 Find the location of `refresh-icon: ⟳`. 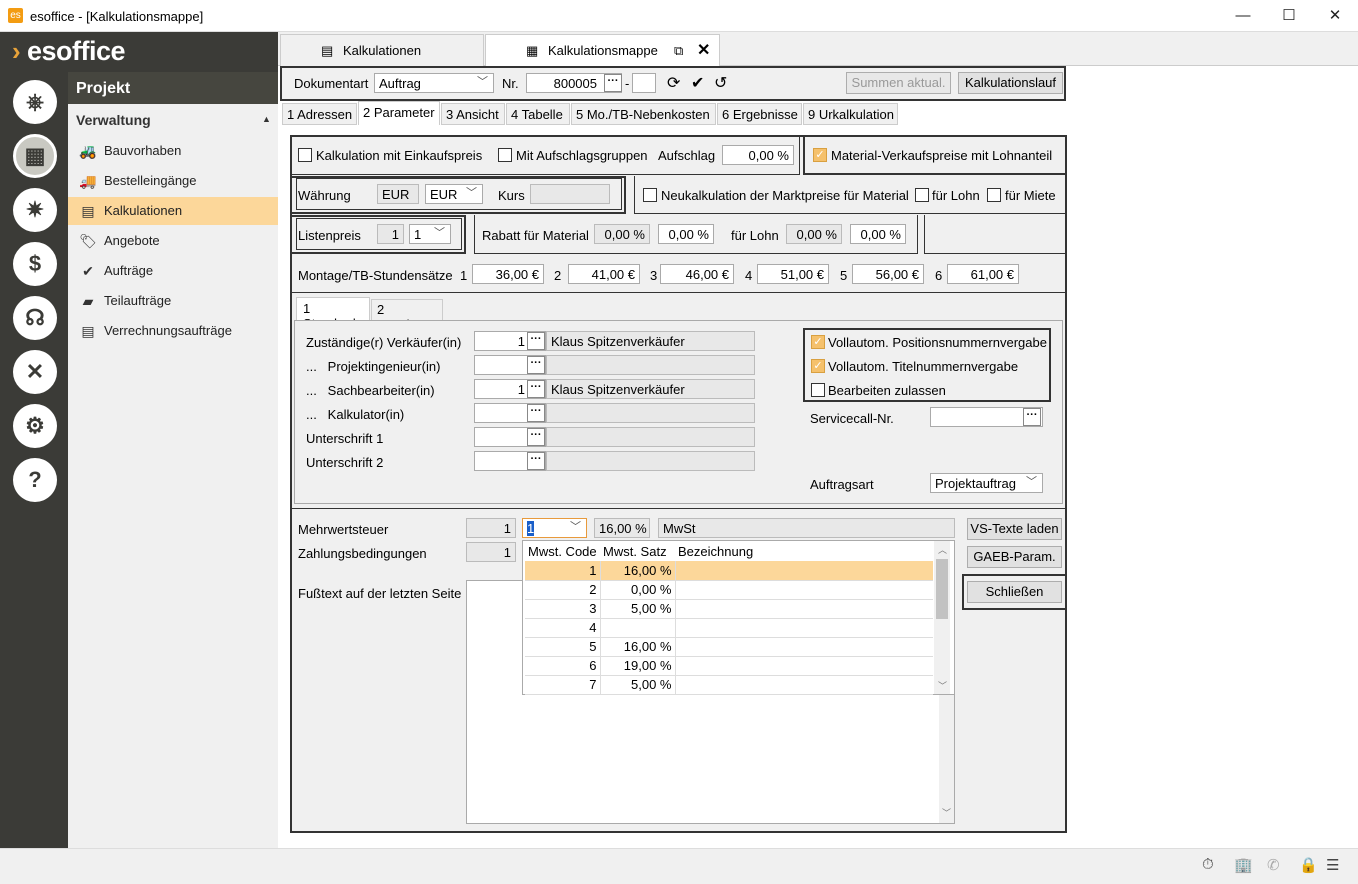

refresh-icon: ⟳ is located at coordinates (673, 83).